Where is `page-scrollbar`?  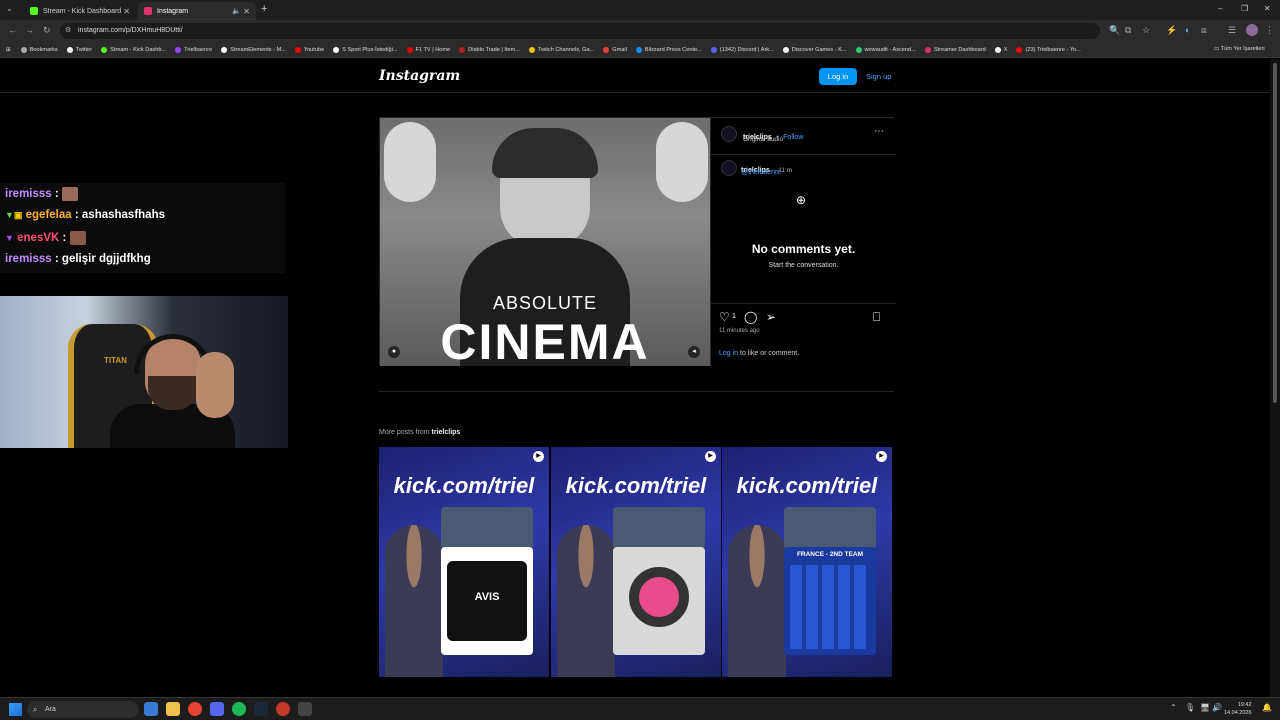 page-scrollbar is located at coordinates (1275, 378).